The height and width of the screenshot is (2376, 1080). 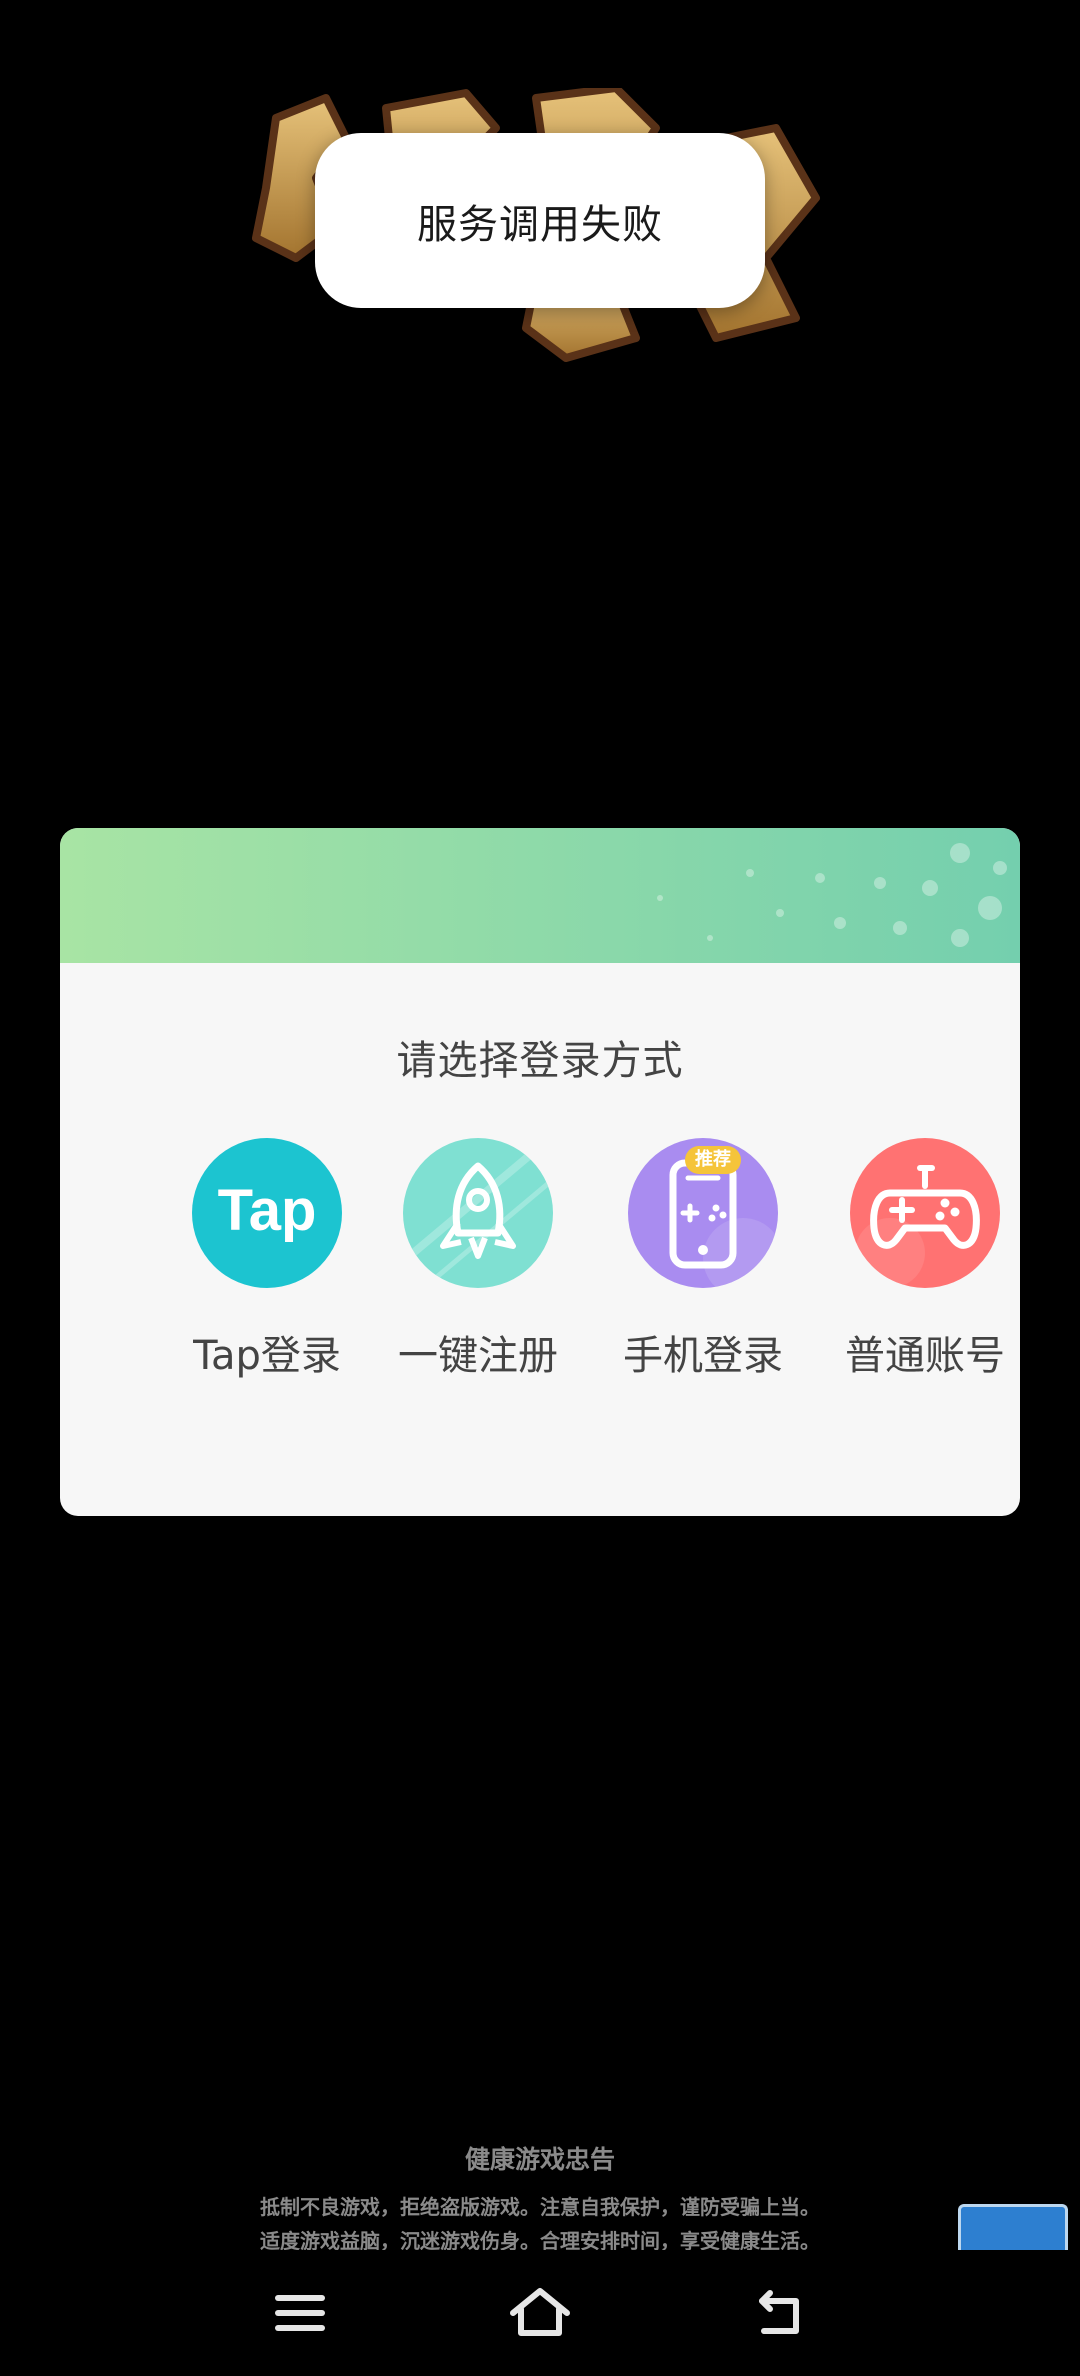 What do you see at coordinates (540, 2207) in the screenshot?
I see `health-notice-line: 抵制不良游戏，拒绝盗版游戏。注意自我保护，谨防受骗上当。` at bounding box center [540, 2207].